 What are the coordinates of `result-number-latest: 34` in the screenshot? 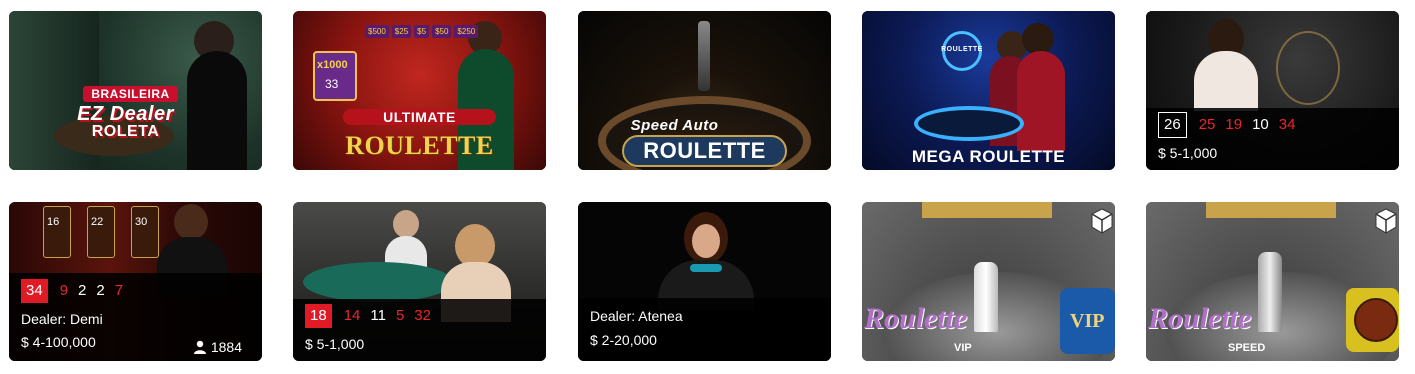 It's located at (34, 291).